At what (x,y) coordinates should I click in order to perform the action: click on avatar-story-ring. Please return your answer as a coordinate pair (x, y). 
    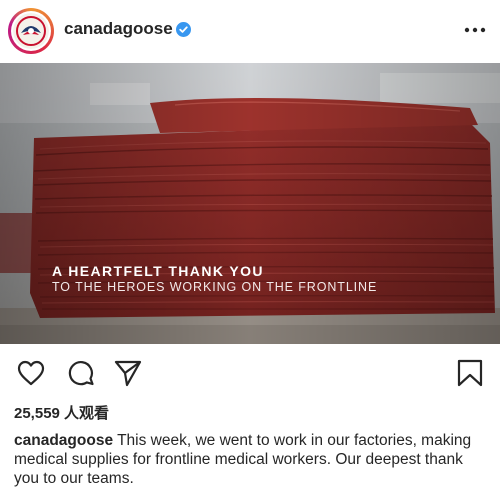
    Looking at the image, I should click on (31, 31).